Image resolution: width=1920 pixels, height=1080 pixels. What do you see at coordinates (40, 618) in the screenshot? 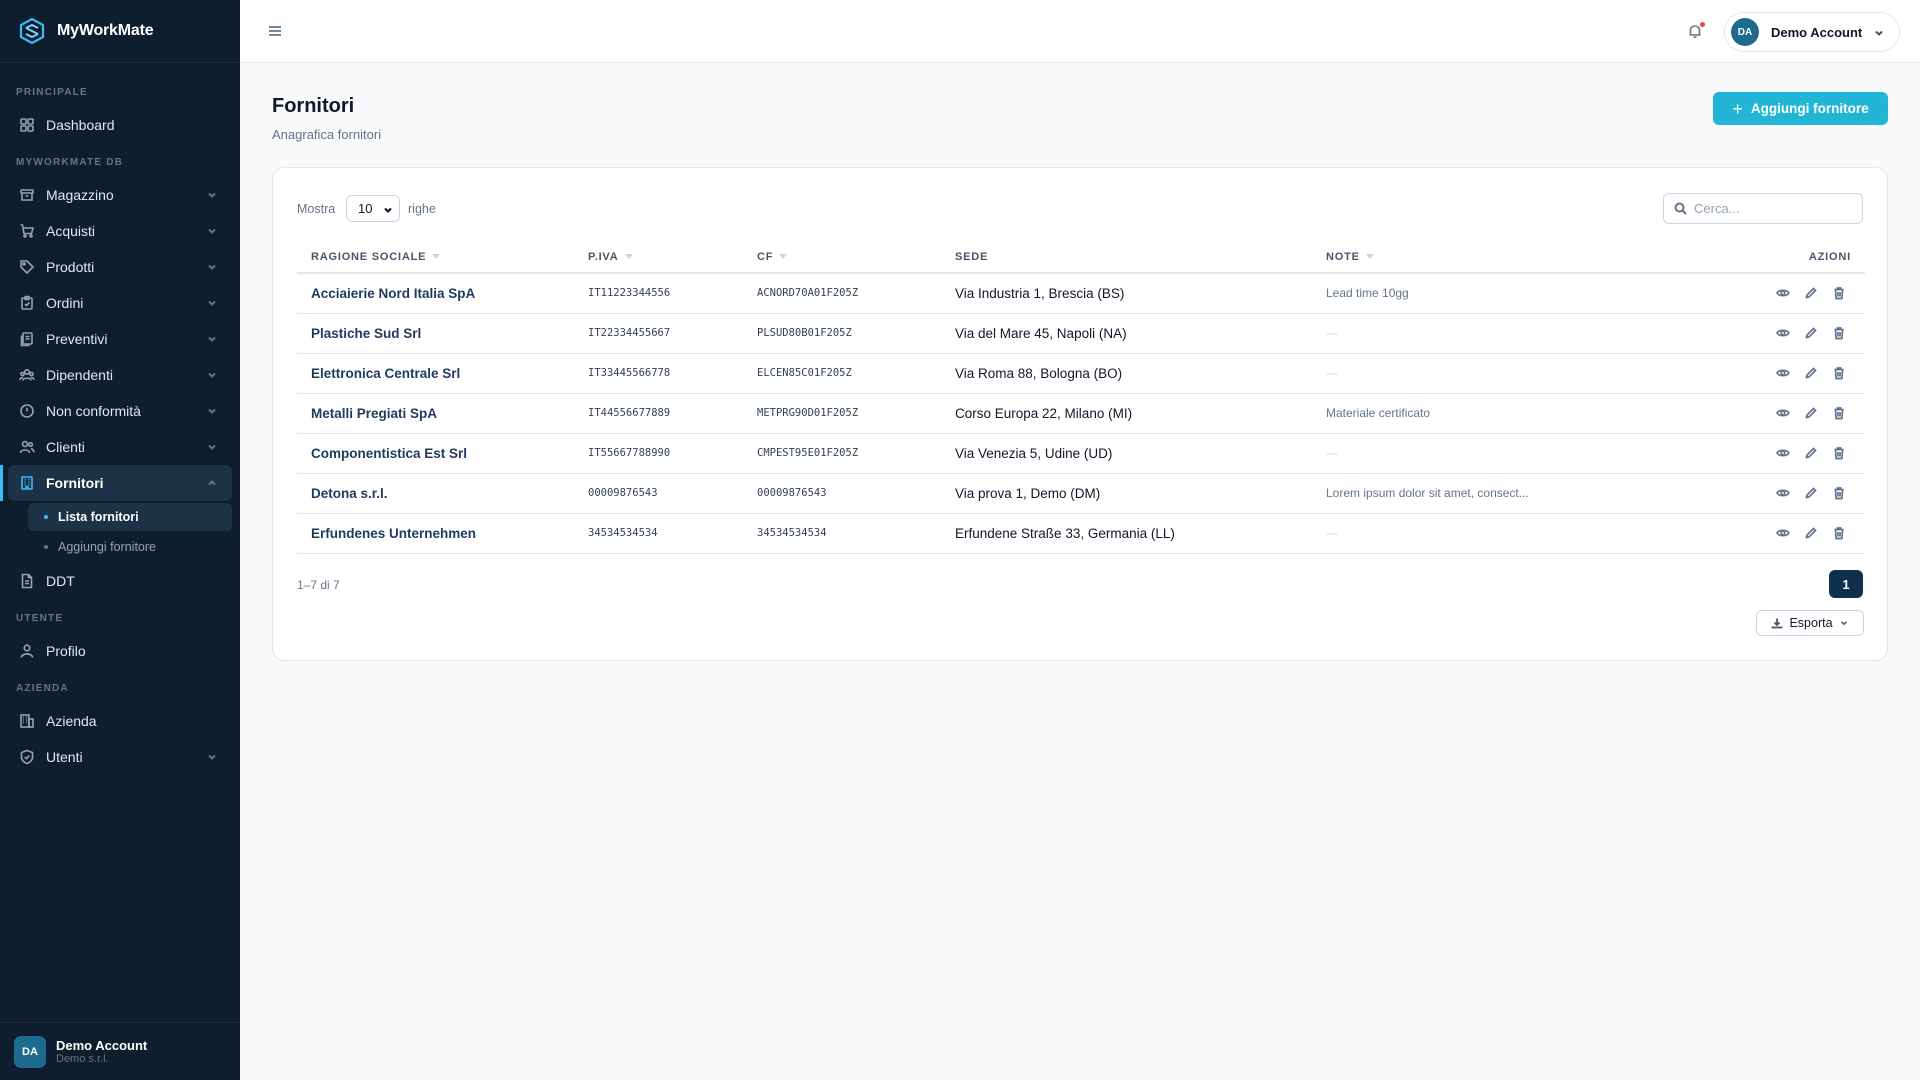
I see `section-label-utente: UTENTE` at bounding box center [40, 618].